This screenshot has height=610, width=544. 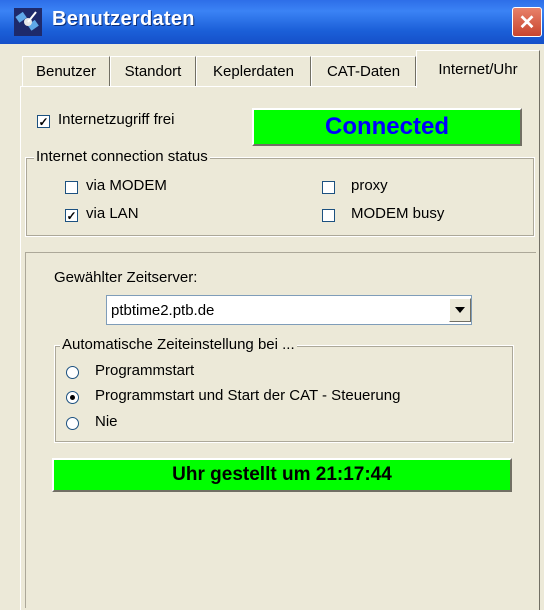 What do you see at coordinates (112, 213) in the screenshot?
I see `via-lan-label: via LAN` at bounding box center [112, 213].